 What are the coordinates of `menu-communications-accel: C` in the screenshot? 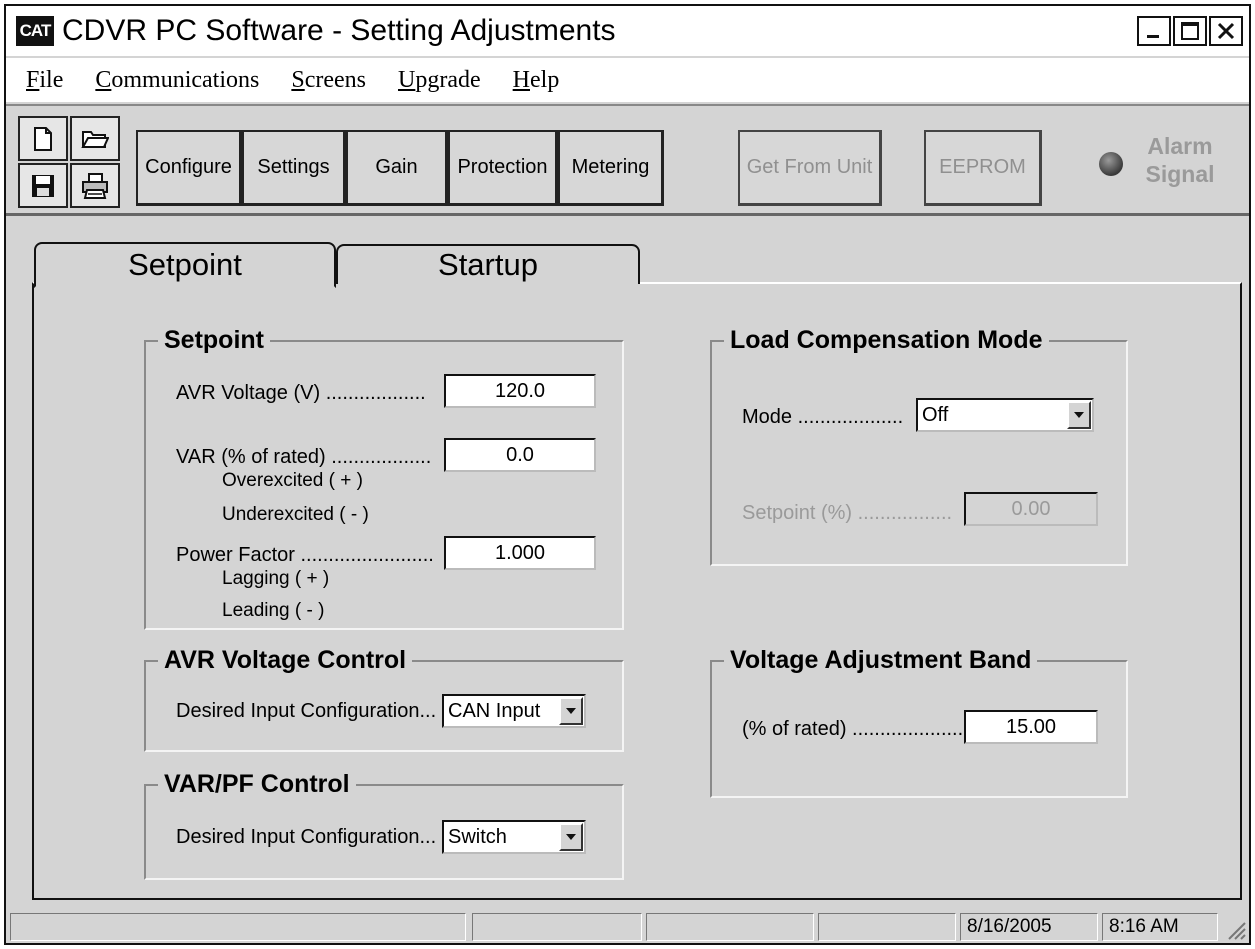 It's located at (103, 79).